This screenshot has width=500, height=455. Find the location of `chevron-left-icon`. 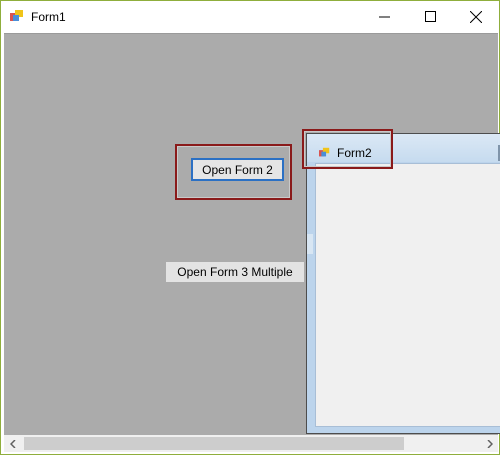

chevron-left-icon is located at coordinates (12, 443).